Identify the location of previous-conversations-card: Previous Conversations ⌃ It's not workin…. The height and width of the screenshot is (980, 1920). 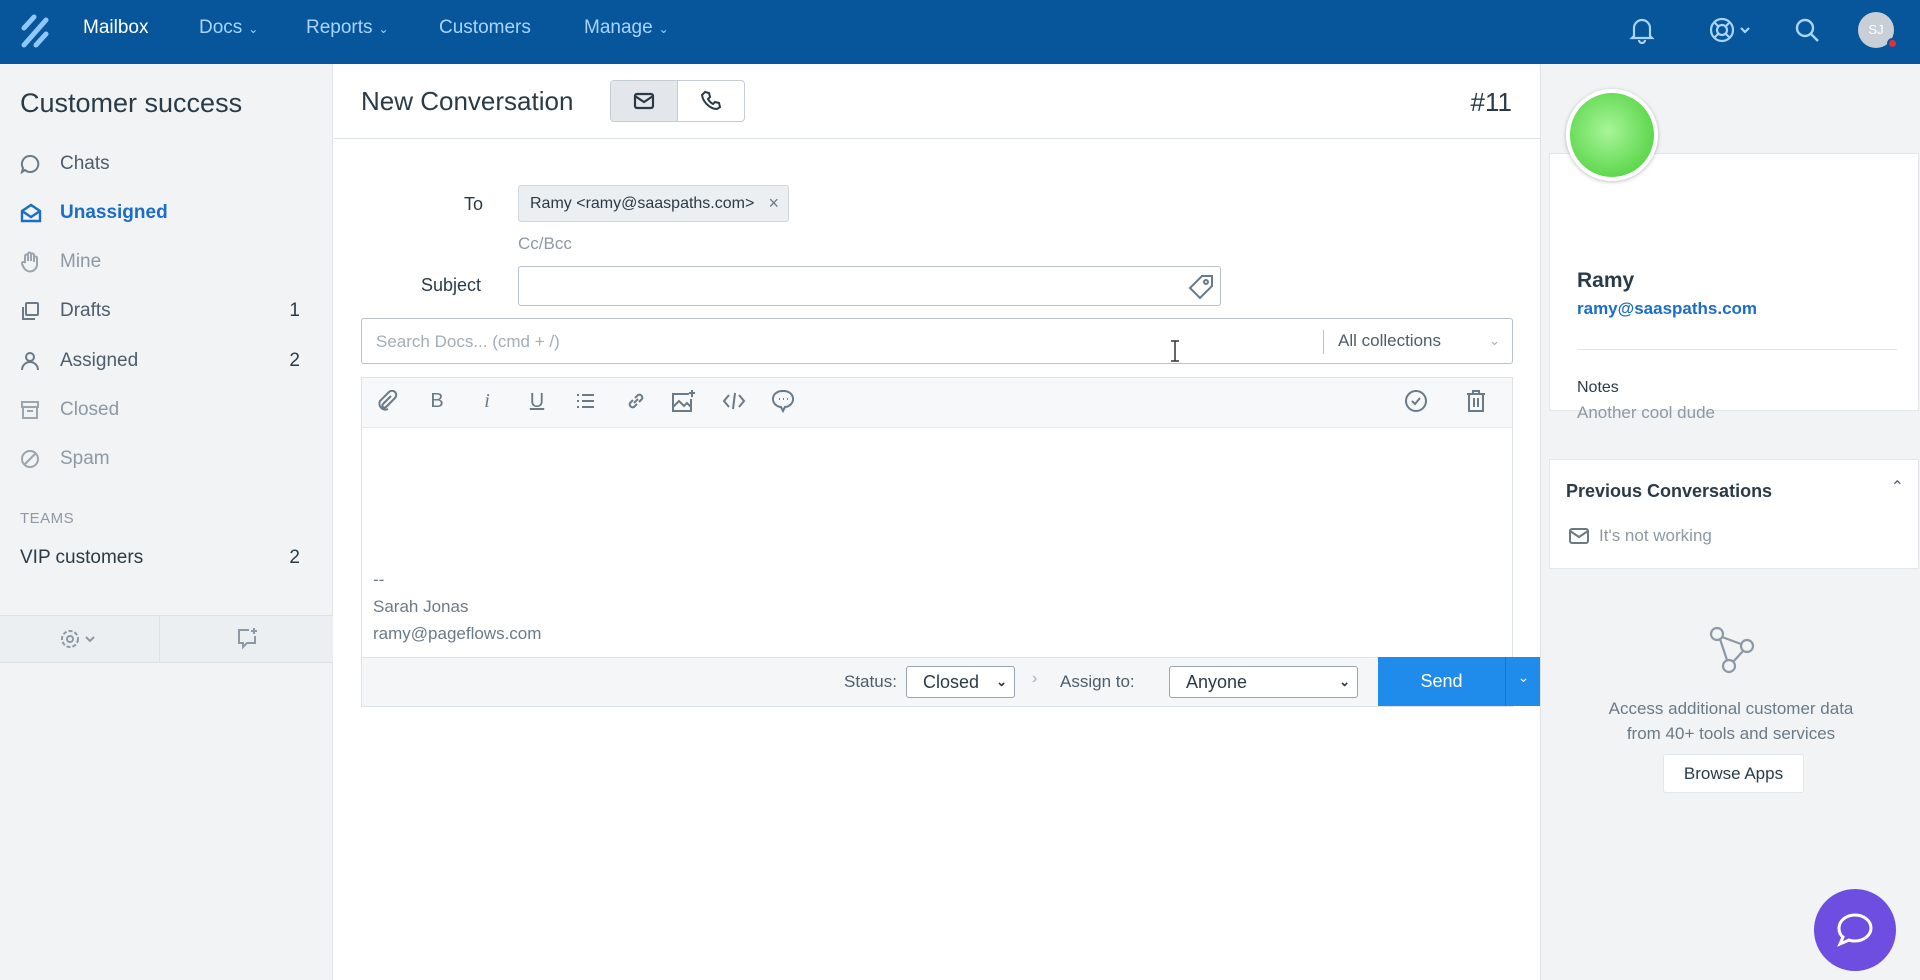
(1734, 514).